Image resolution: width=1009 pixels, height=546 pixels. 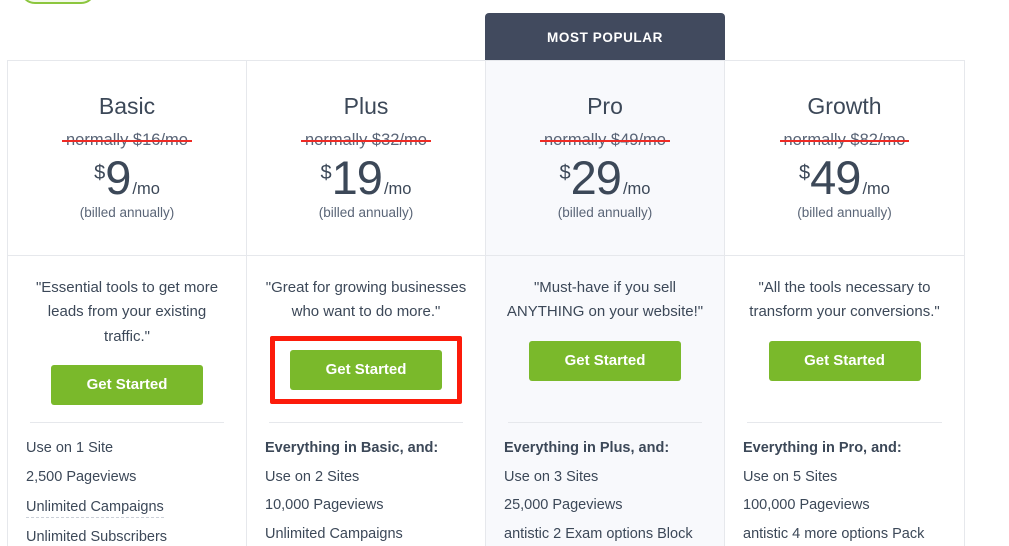 I want to click on feature-item: antistic 2 Exam options Block, so click(x=598, y=533).